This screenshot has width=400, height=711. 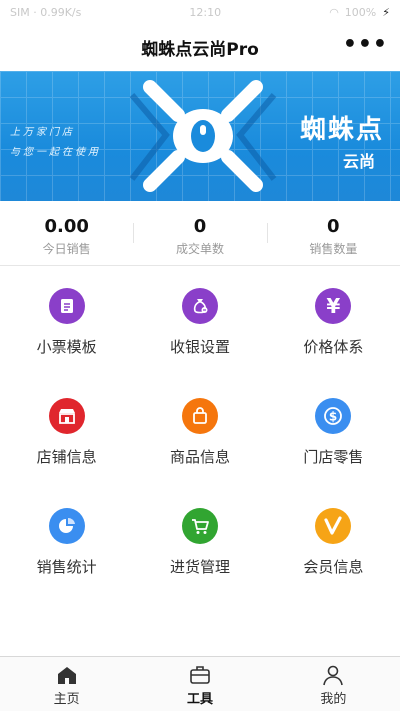 I want to click on menu-item-member-info: 会员信息, so click(x=333, y=563).